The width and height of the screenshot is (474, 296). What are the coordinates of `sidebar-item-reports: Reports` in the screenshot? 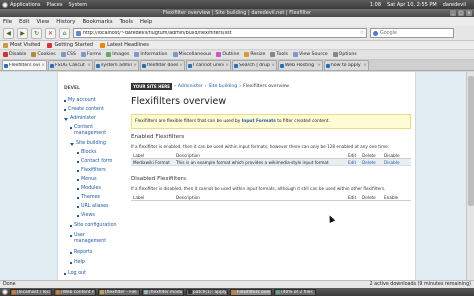 It's located at (81, 253).